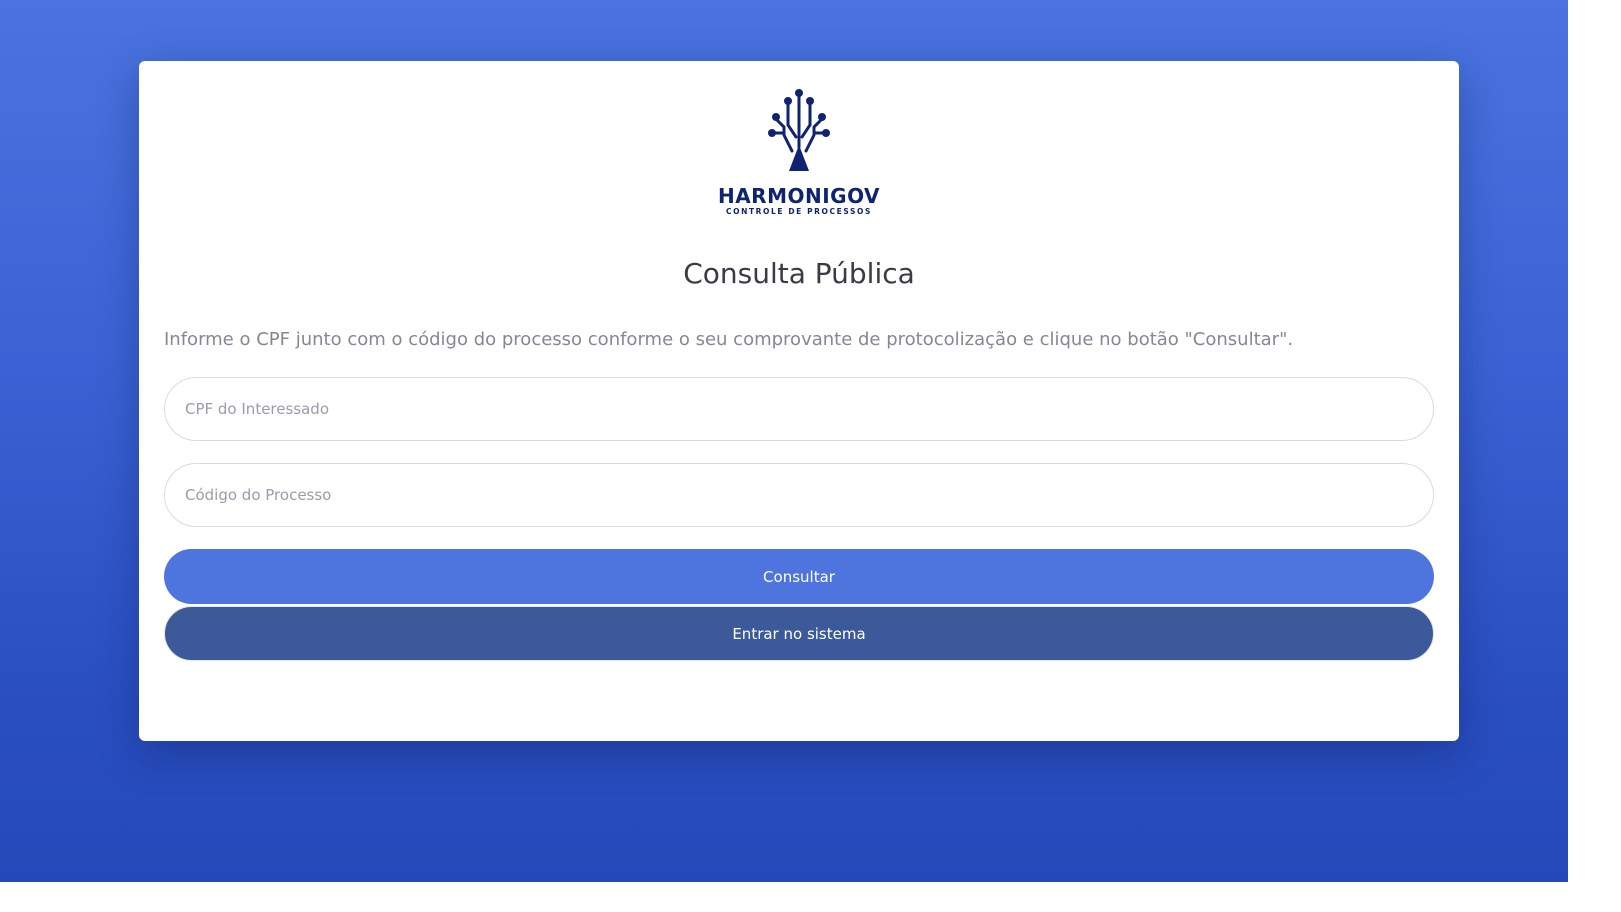 This screenshot has height=912, width=1621. What do you see at coordinates (799, 409) in the screenshot?
I see `cpf-input` at bounding box center [799, 409].